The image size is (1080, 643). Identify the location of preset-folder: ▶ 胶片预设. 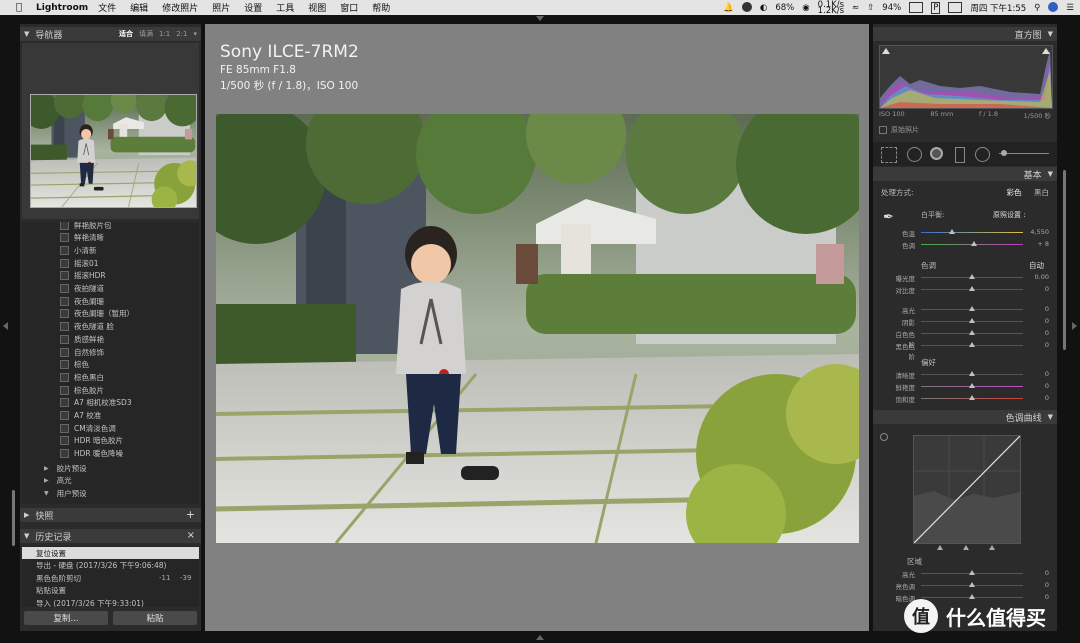
(65, 468).